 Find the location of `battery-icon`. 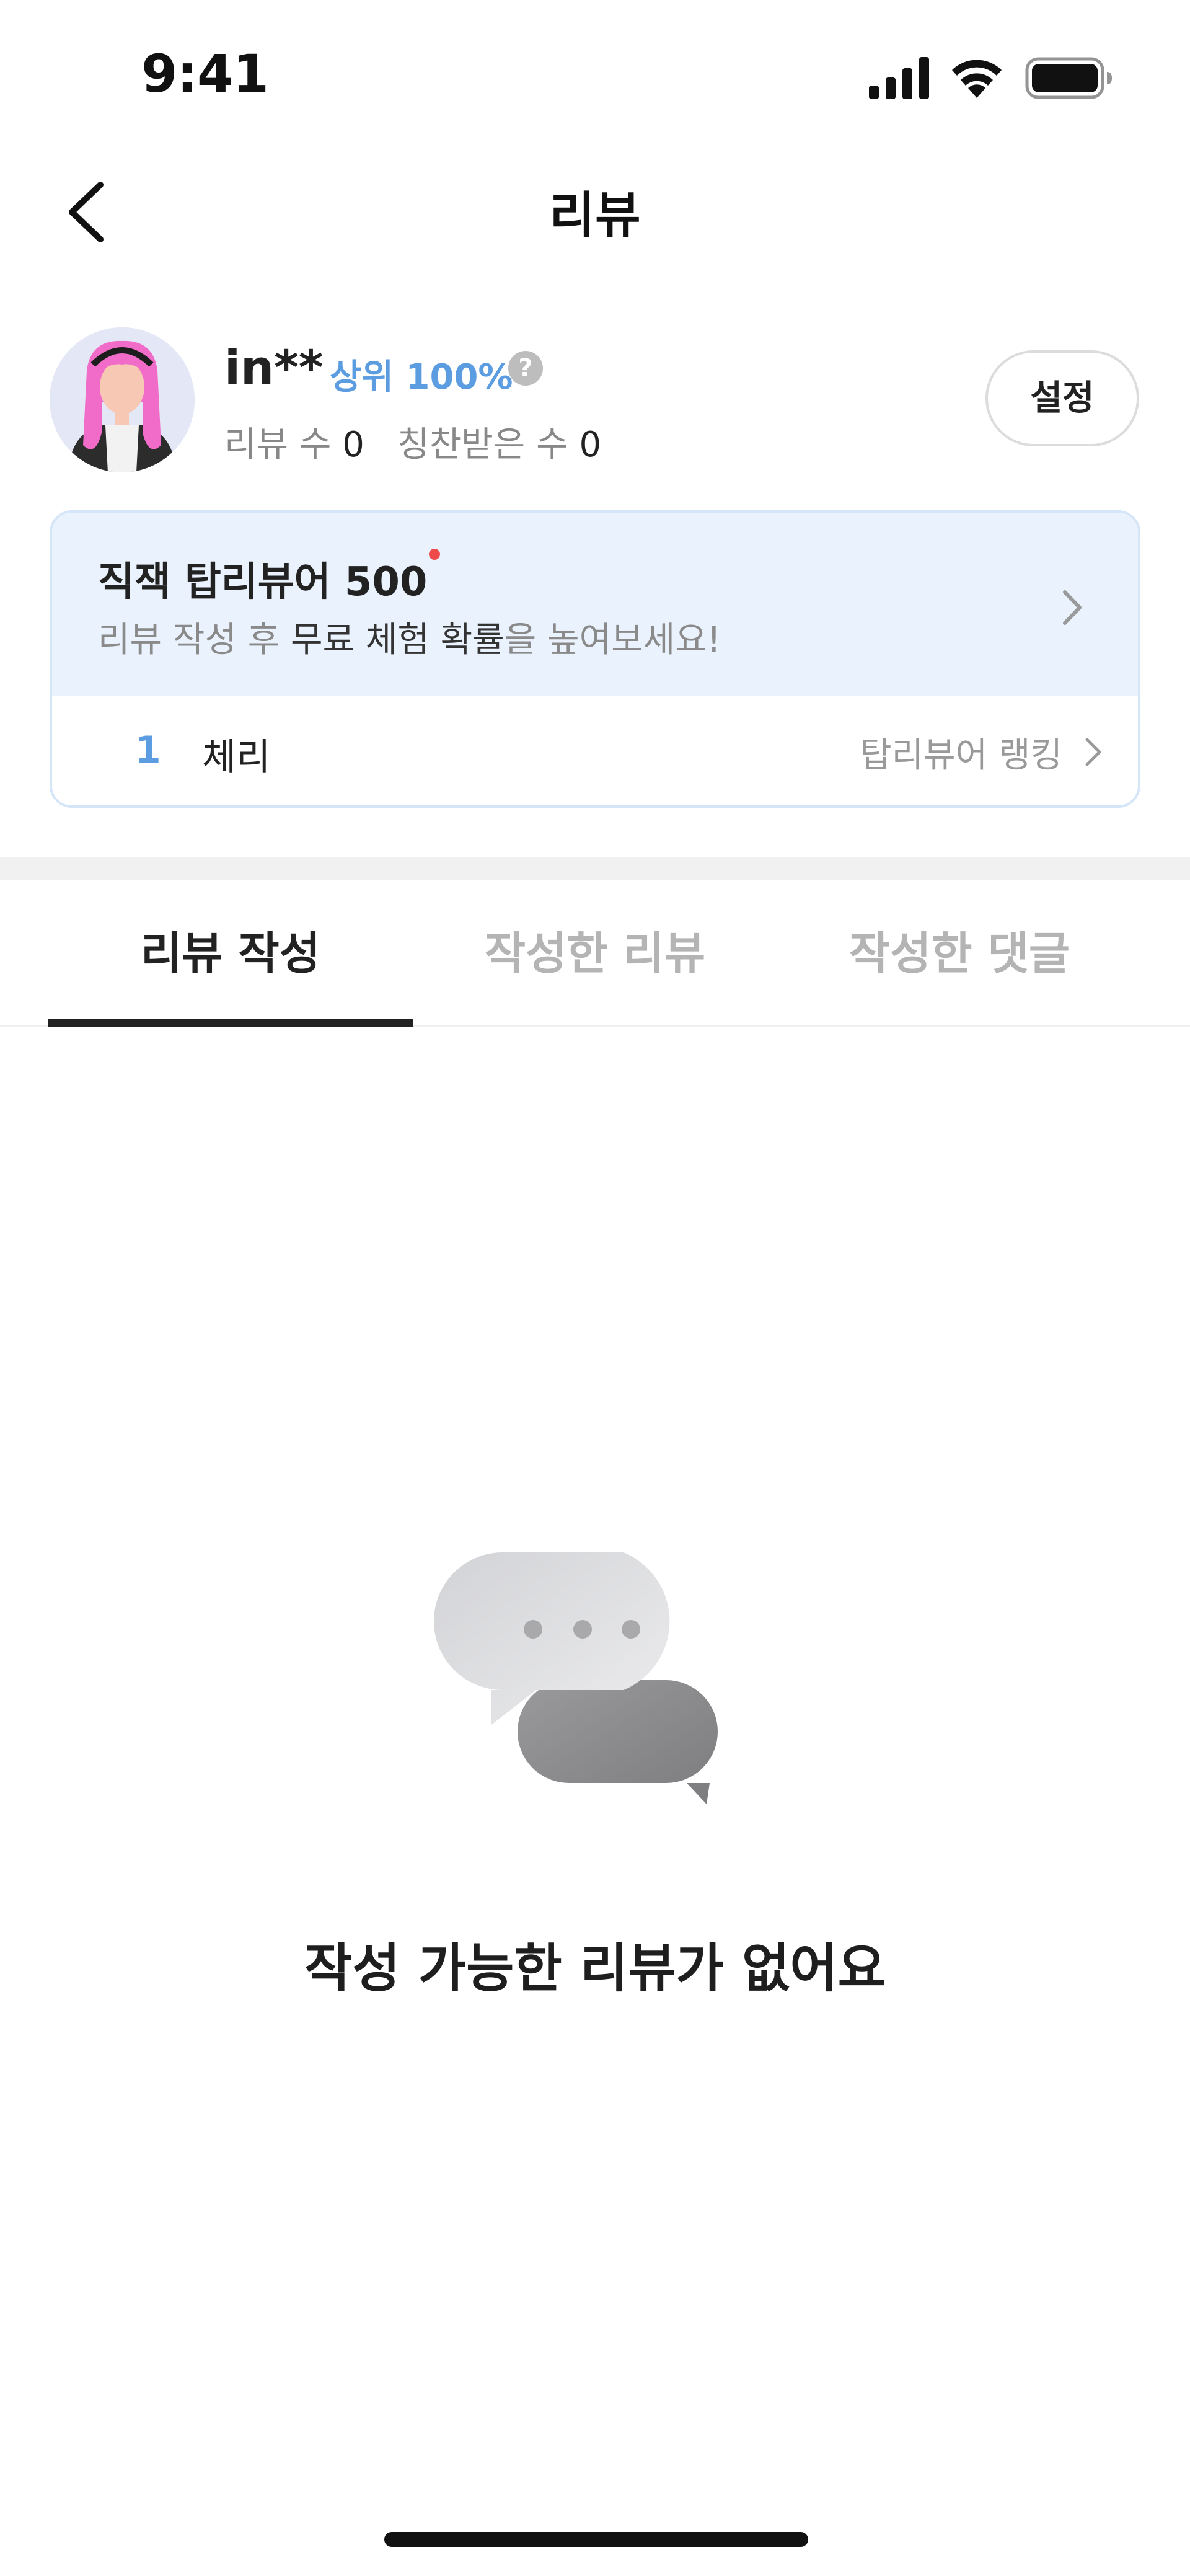

battery-icon is located at coordinates (1068, 78).